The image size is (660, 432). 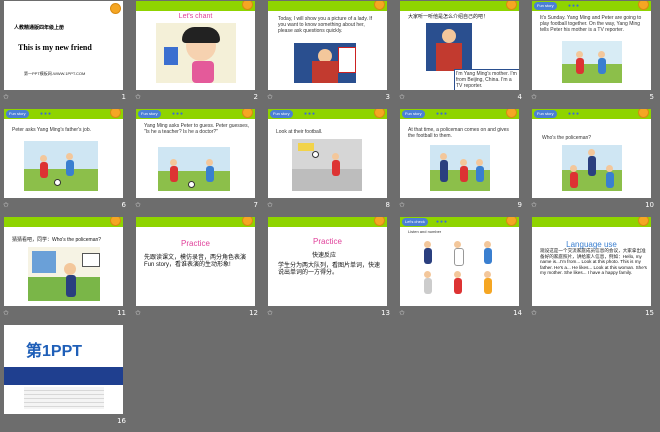 I want to click on slide-preview: Let's chant, so click(x=195, y=45).